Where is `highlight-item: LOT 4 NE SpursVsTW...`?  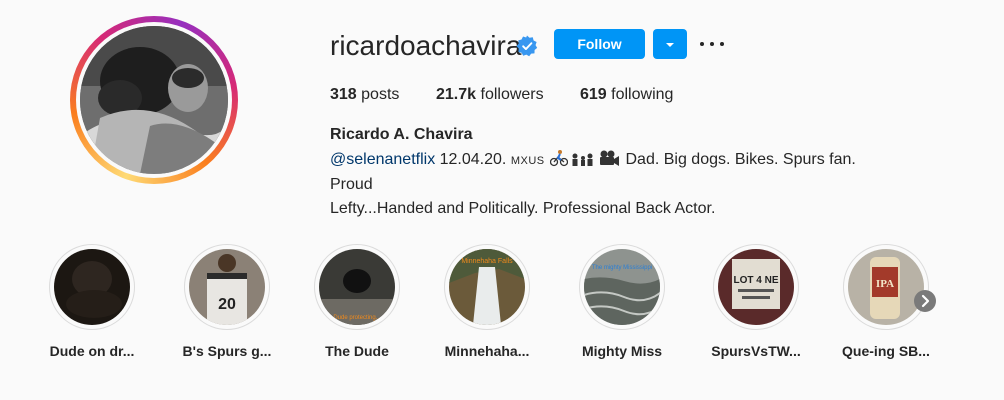
highlight-item: LOT 4 NE SpursVsTW... is located at coordinates (756, 302).